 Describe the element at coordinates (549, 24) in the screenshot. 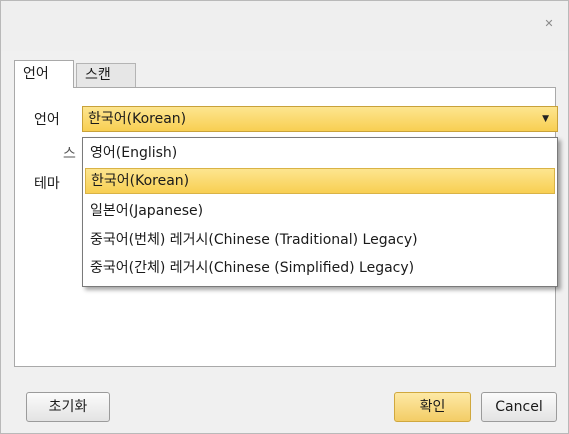

I see `close-icon: ✕` at that location.